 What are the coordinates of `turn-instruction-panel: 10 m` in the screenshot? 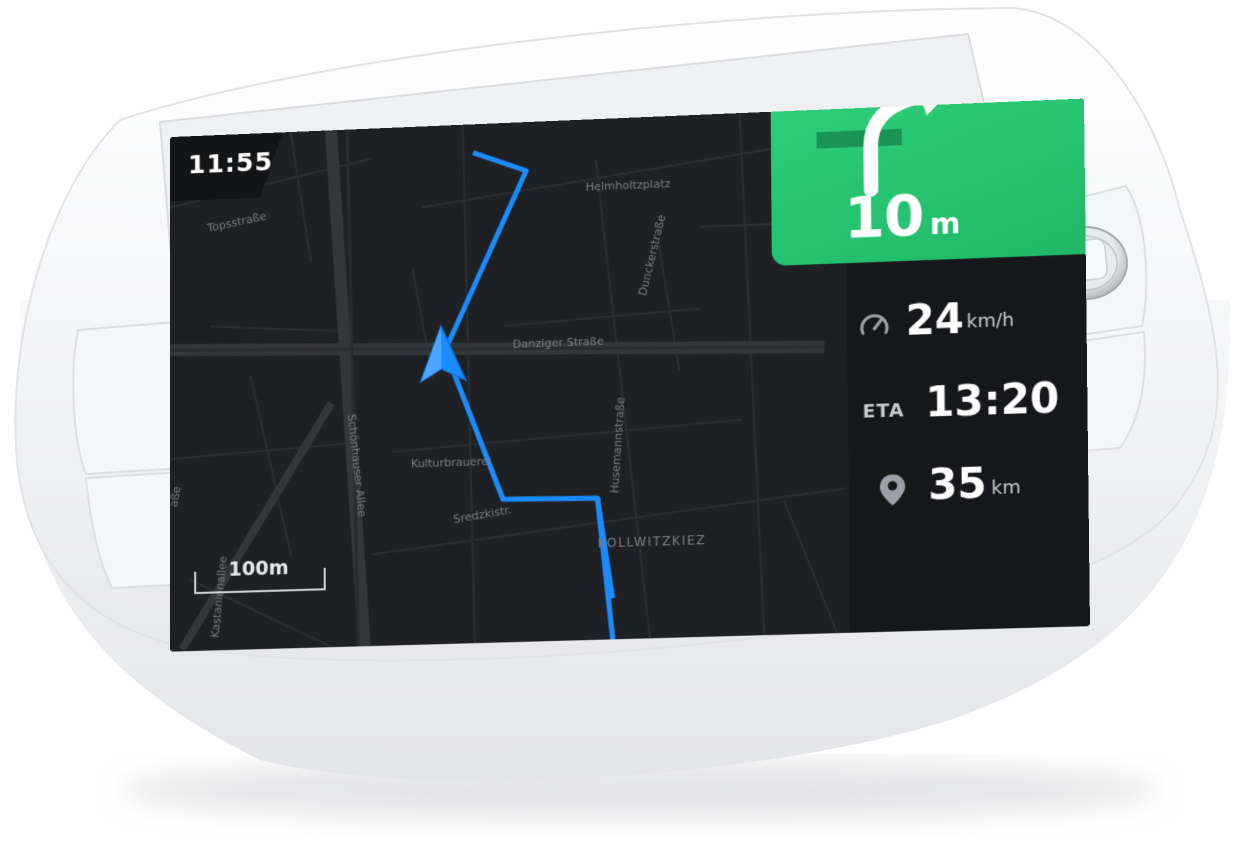 It's located at (928, 182).